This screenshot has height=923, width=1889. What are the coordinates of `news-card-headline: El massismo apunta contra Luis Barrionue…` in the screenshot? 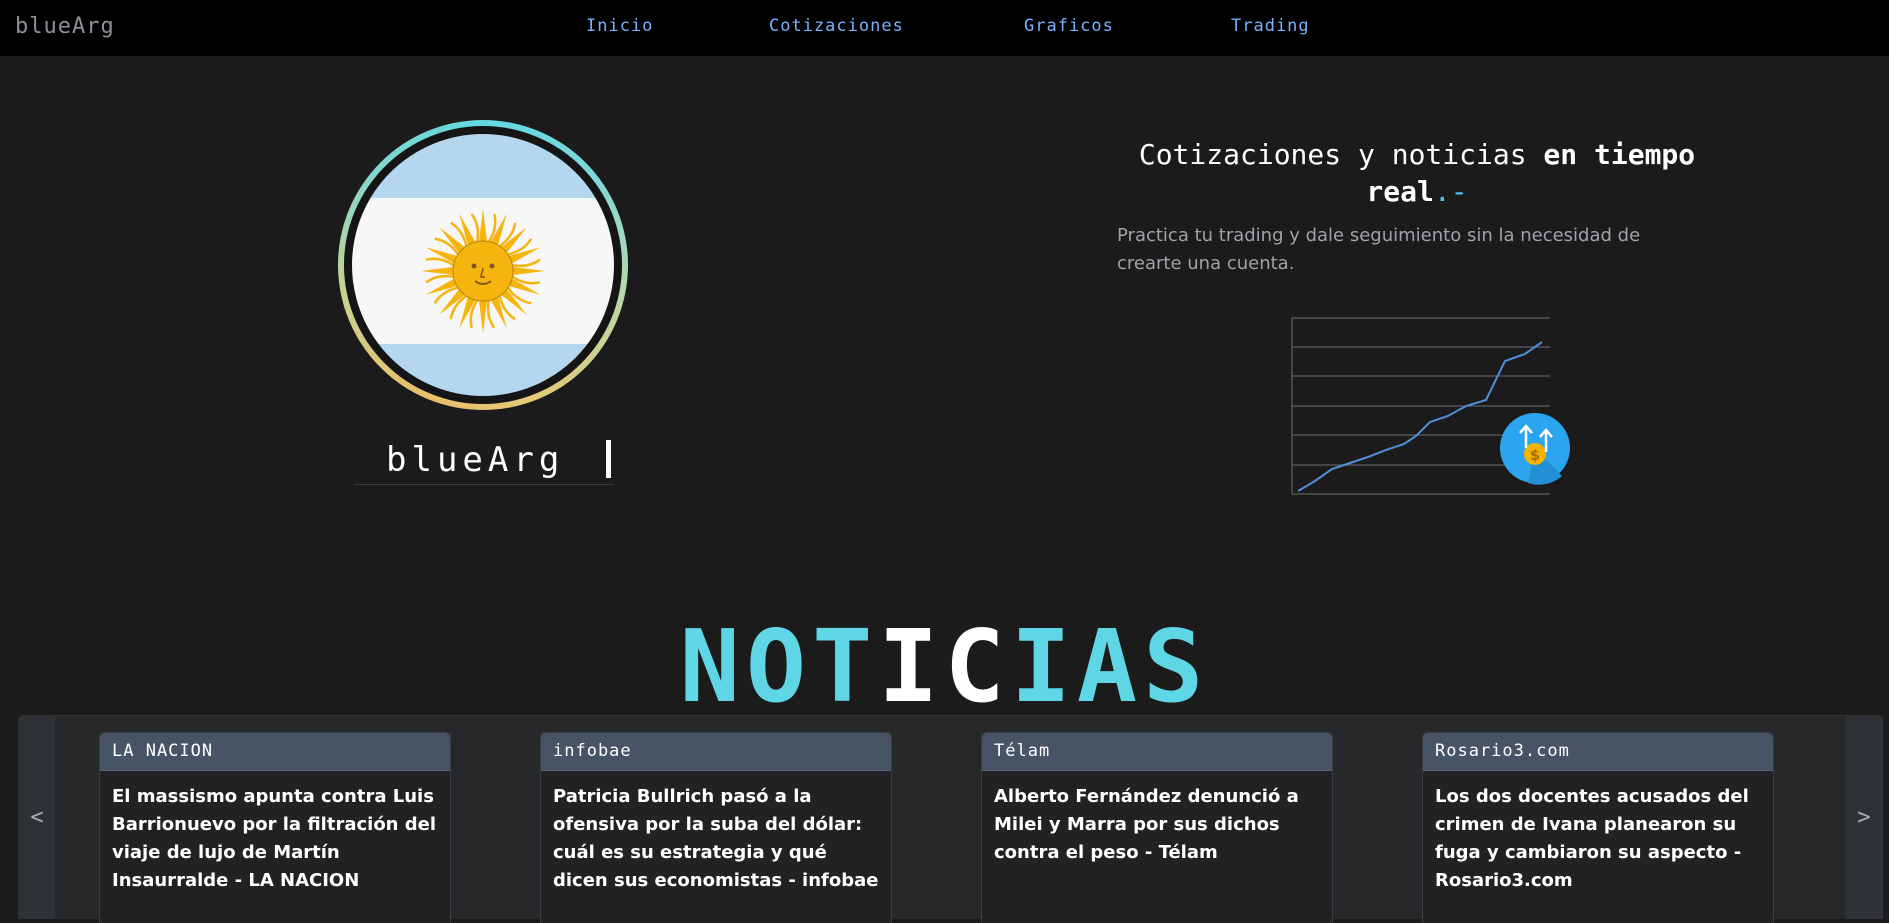 It's located at (275, 833).